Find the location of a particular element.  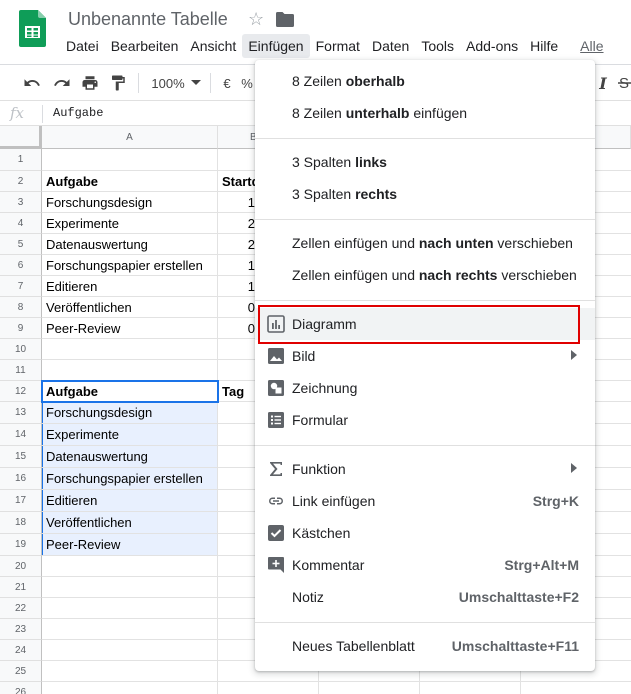

insert-function: Funktion is located at coordinates (425, 469).